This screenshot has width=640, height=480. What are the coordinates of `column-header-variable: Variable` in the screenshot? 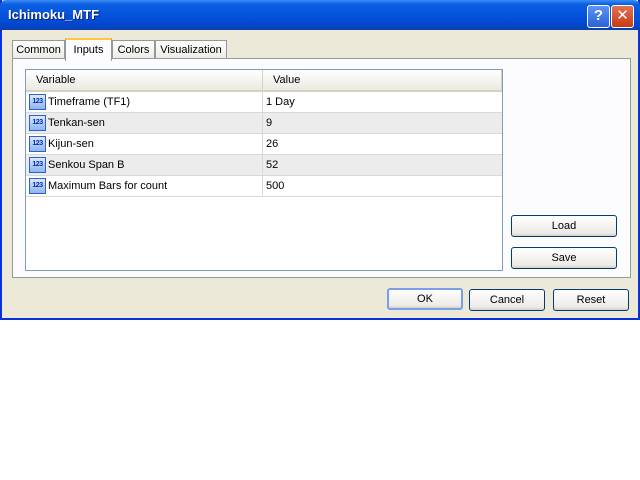 It's located at (144, 80).